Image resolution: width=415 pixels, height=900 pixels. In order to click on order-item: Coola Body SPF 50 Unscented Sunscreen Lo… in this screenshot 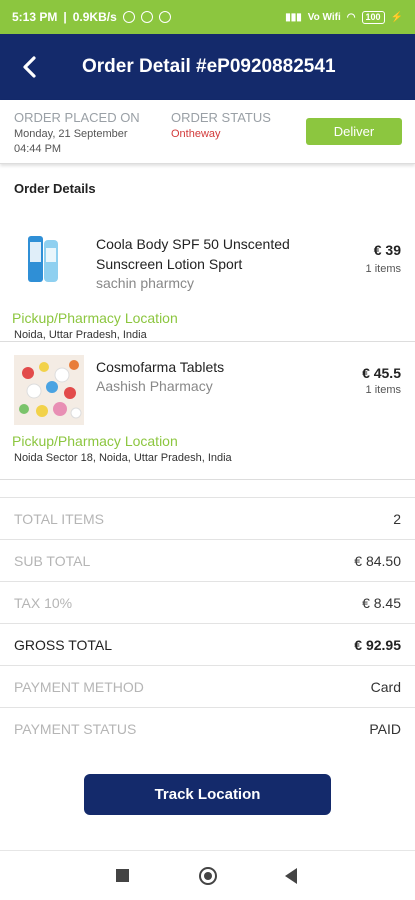, I will do `click(207, 275)`.